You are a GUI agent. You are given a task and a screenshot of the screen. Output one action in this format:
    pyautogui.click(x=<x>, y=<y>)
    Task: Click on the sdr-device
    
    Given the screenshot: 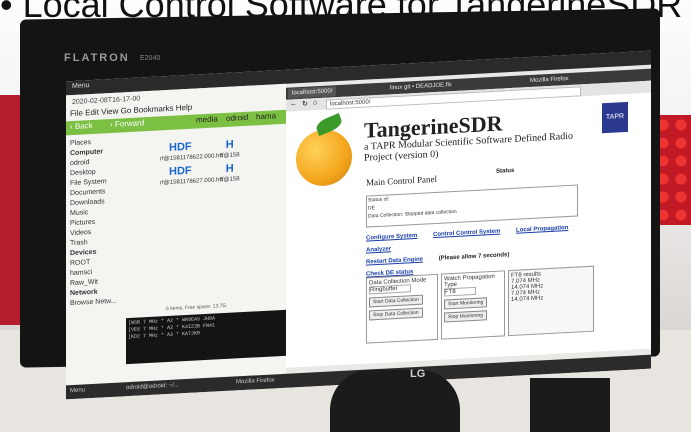 What is the action you would take?
    pyautogui.click(x=570, y=405)
    